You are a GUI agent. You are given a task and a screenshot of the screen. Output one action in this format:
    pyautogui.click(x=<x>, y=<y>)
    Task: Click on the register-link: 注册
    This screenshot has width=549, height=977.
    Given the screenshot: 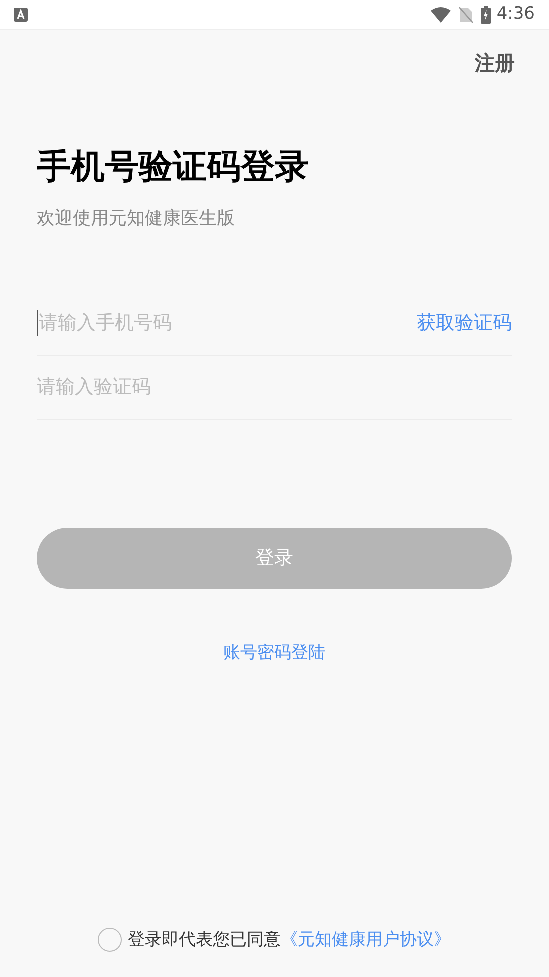 What is the action you would take?
    pyautogui.click(x=495, y=63)
    